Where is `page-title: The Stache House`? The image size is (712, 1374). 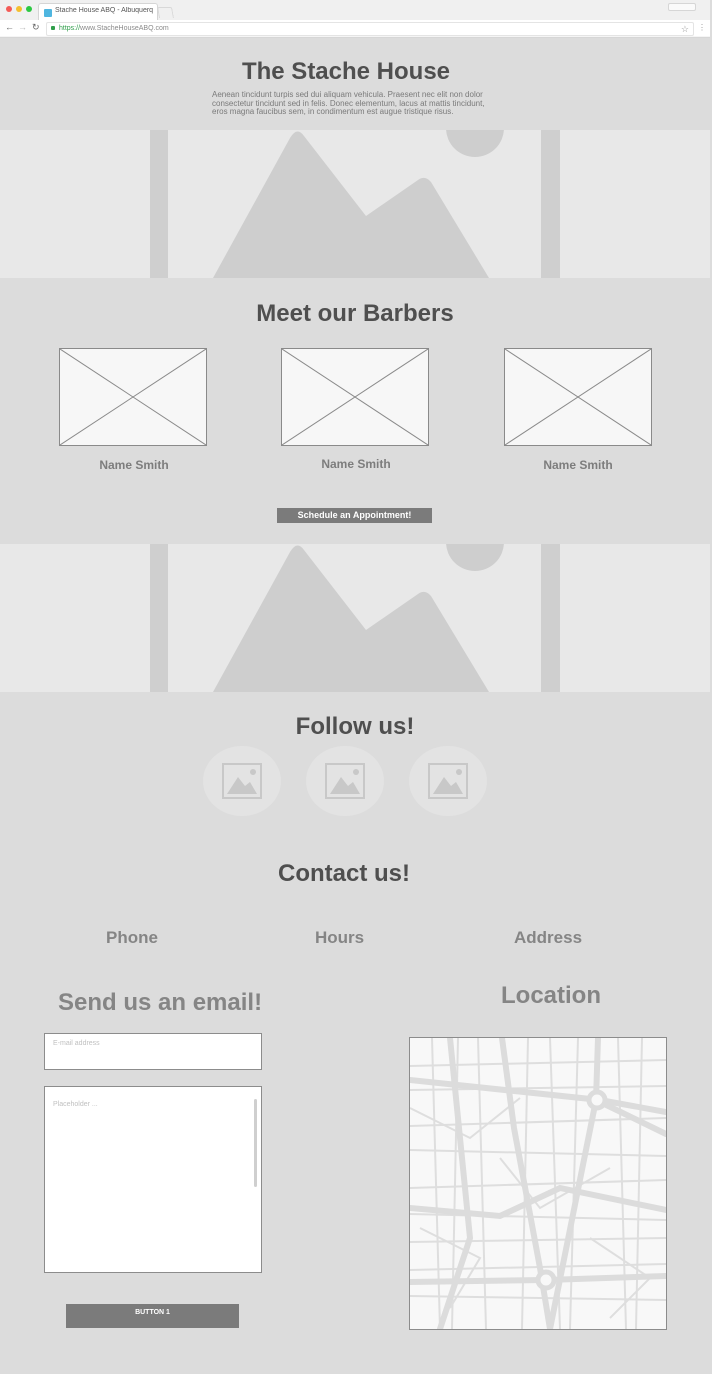
page-title: The Stache House is located at coordinates (346, 71).